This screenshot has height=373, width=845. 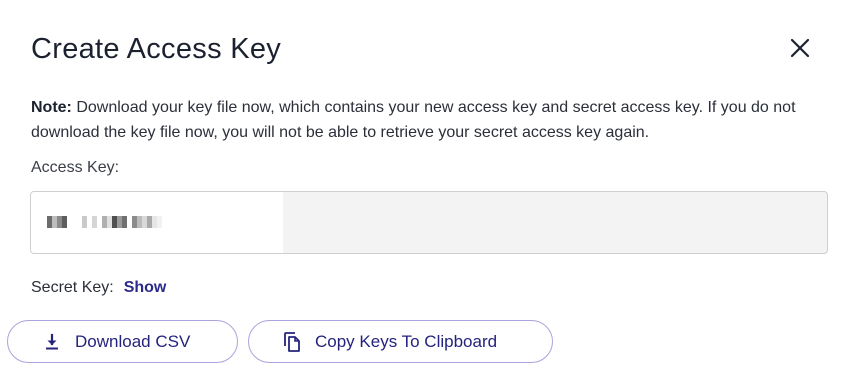 I want to click on copy-keys-label: Copy Keys To Clipboard, so click(x=406, y=341).